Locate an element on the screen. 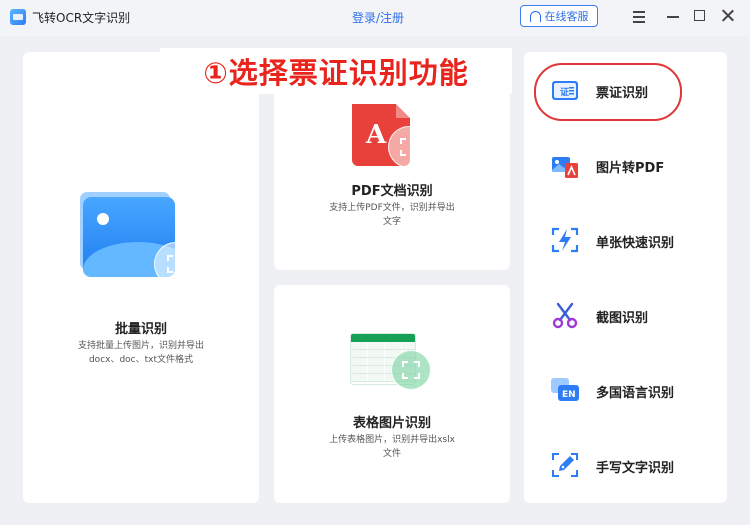 This screenshot has width=750, height=525. online-service-label: 在线客服 is located at coordinates (566, 16).